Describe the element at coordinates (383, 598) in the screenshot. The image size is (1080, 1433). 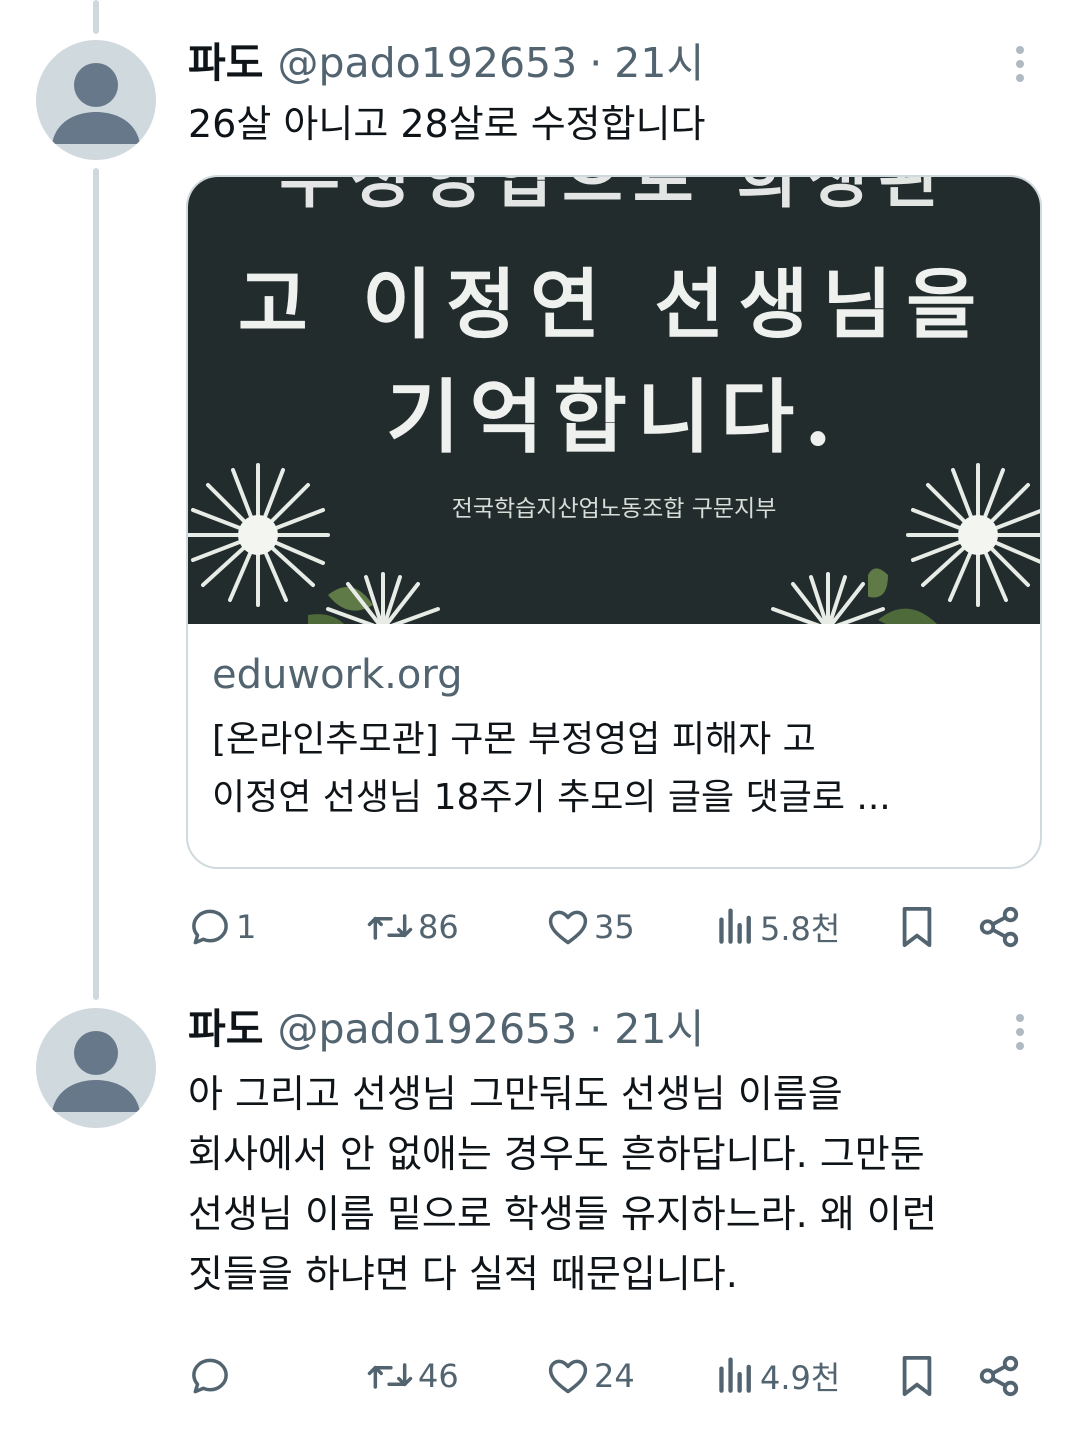
I see `chrysanthemum-bottom-left-icon` at that location.